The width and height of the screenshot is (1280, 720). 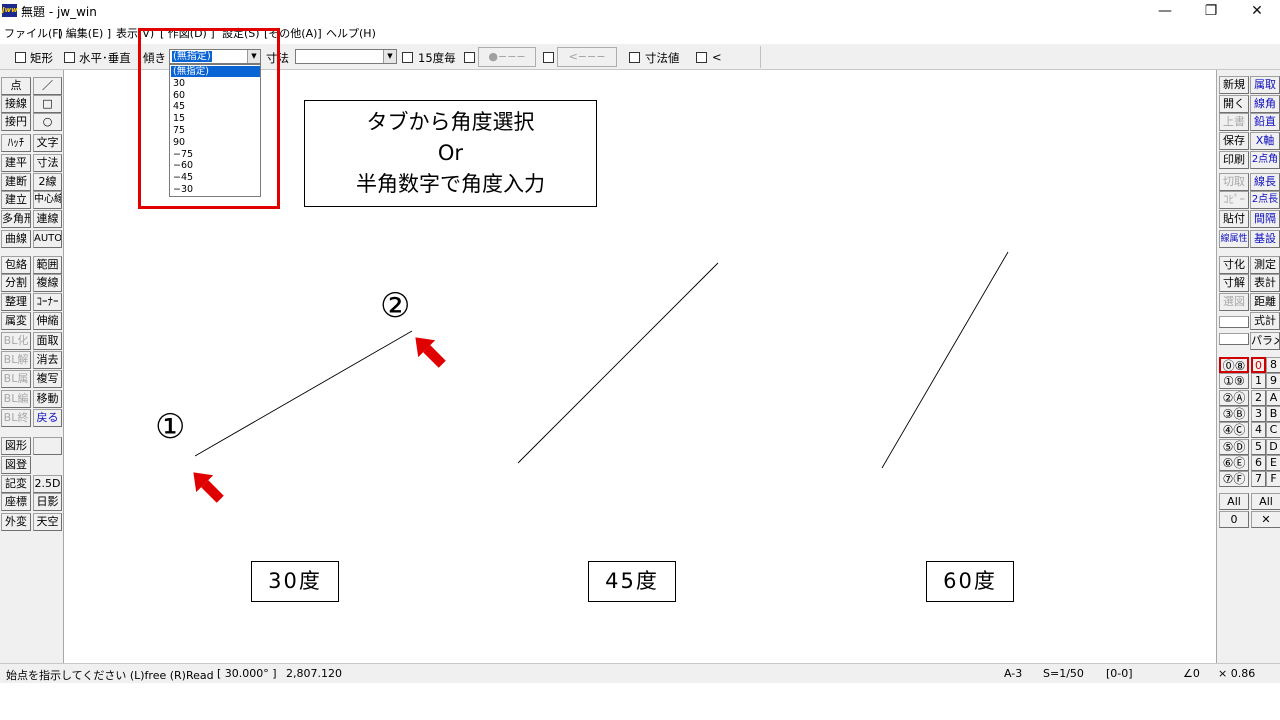 I want to click on tool-b-19: 2.5D, so click(x=47, y=484).